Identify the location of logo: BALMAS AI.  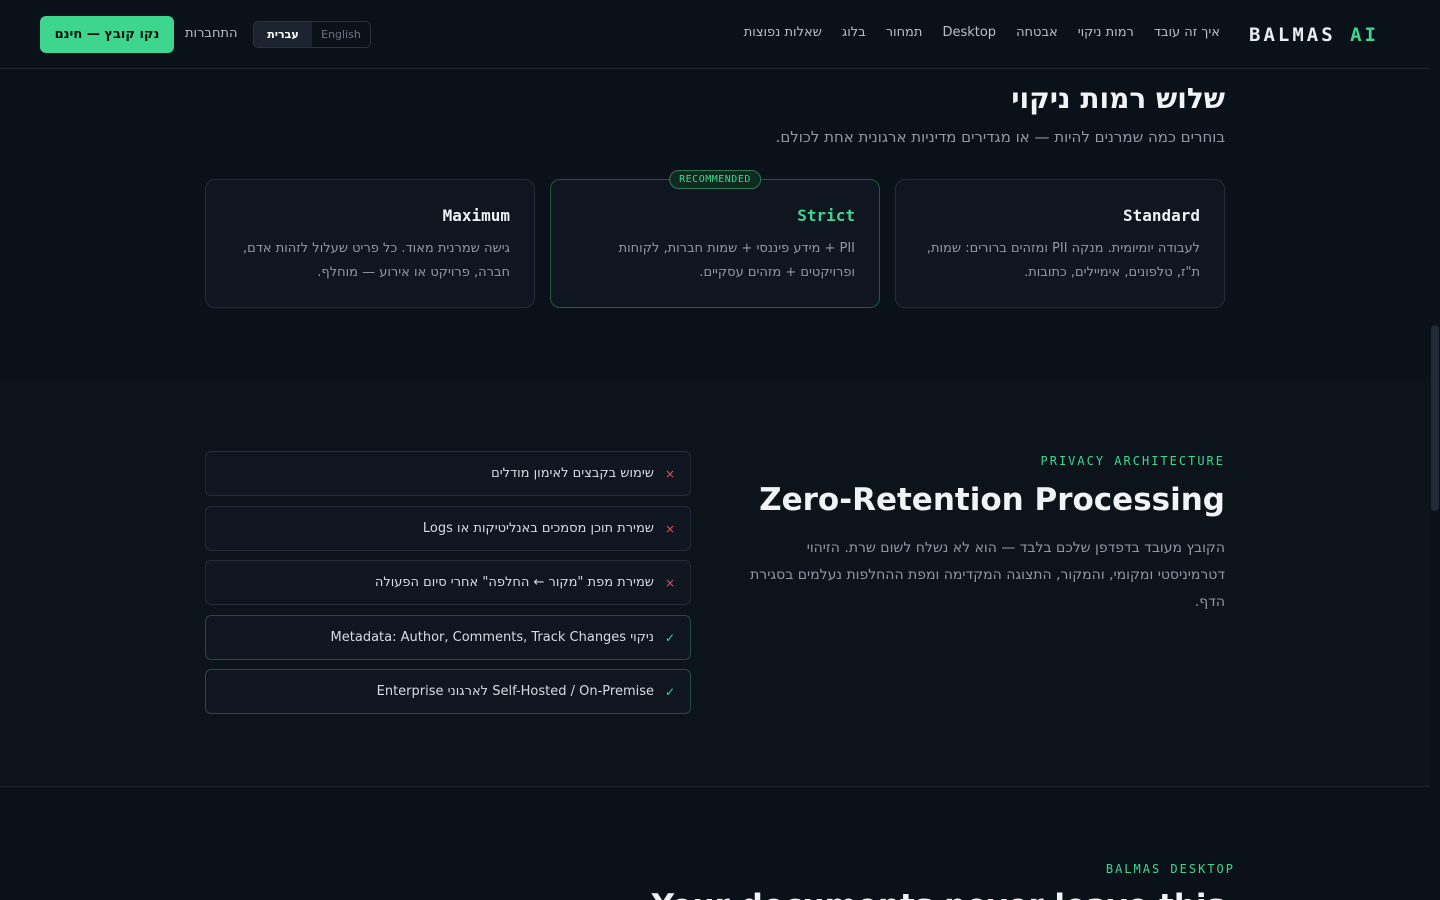
(1314, 35).